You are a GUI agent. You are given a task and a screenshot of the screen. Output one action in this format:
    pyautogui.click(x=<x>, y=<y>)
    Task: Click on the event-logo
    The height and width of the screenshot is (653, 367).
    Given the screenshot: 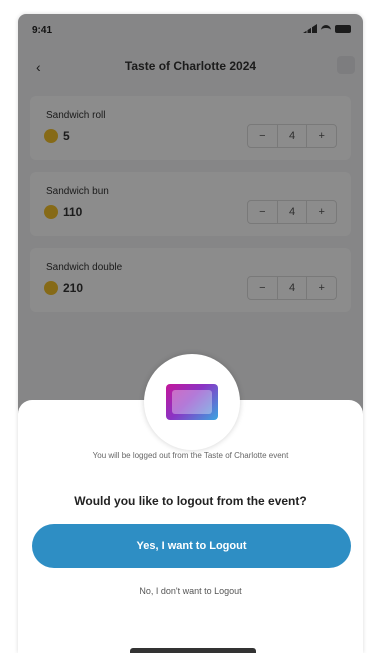 What is the action you would take?
    pyautogui.click(x=191, y=402)
    